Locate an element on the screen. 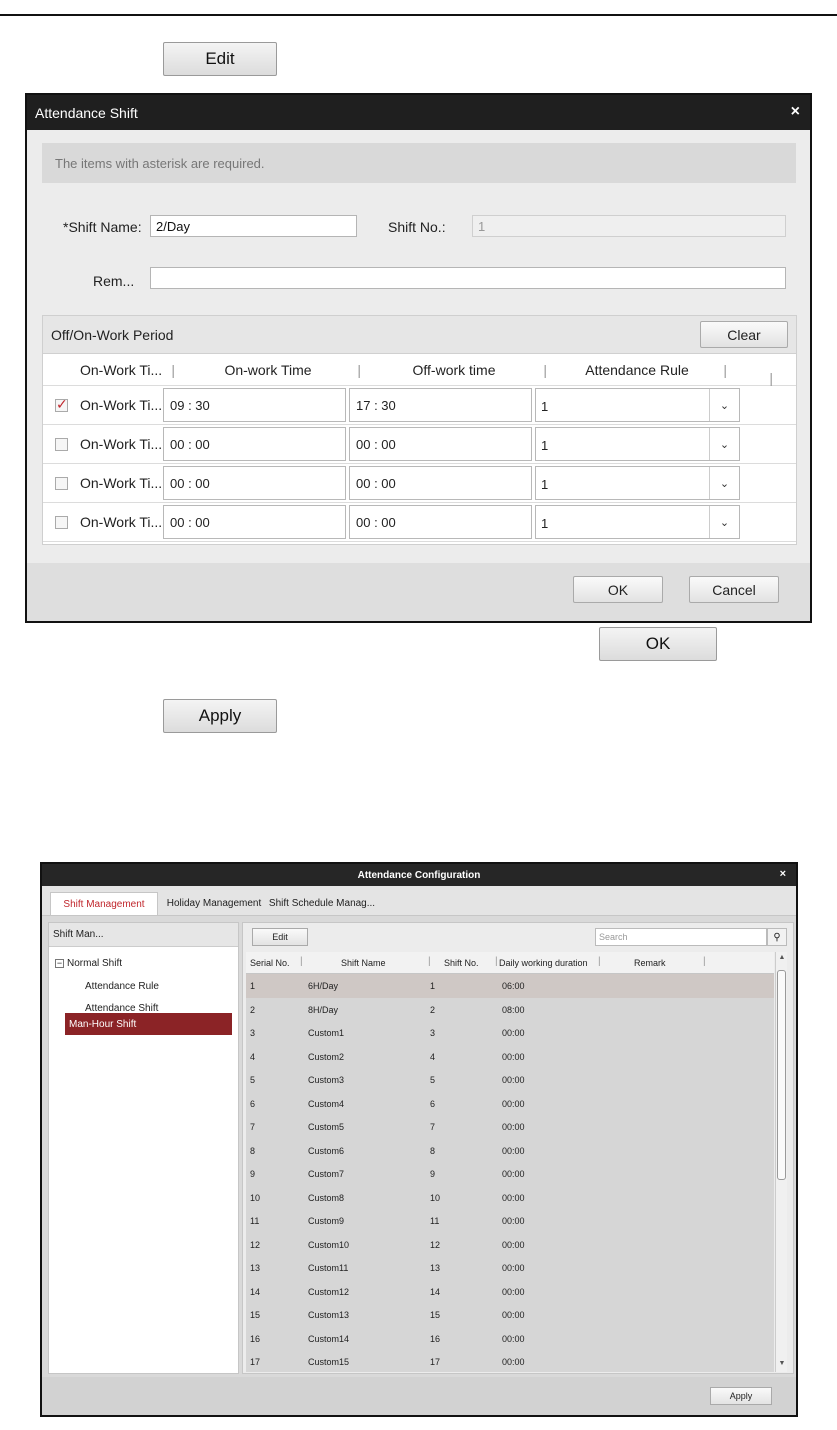 This screenshot has width=837, height=1430. cell-shift-name: Custom5 is located at coordinates (326, 1127).